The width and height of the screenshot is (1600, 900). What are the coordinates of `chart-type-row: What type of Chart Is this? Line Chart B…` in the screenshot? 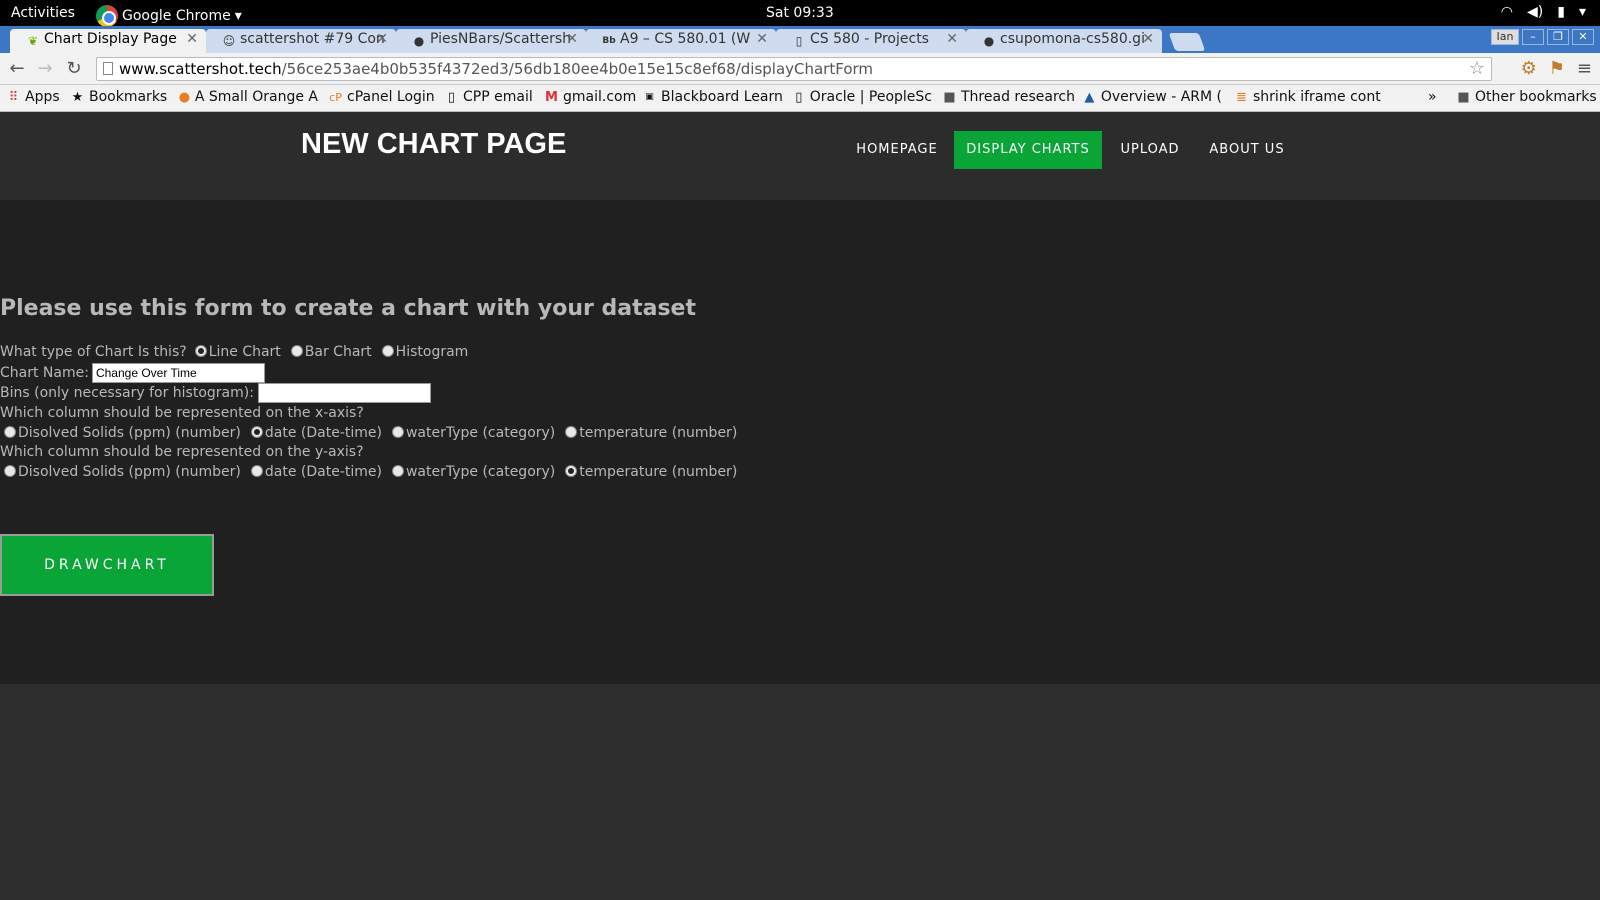 It's located at (234, 352).